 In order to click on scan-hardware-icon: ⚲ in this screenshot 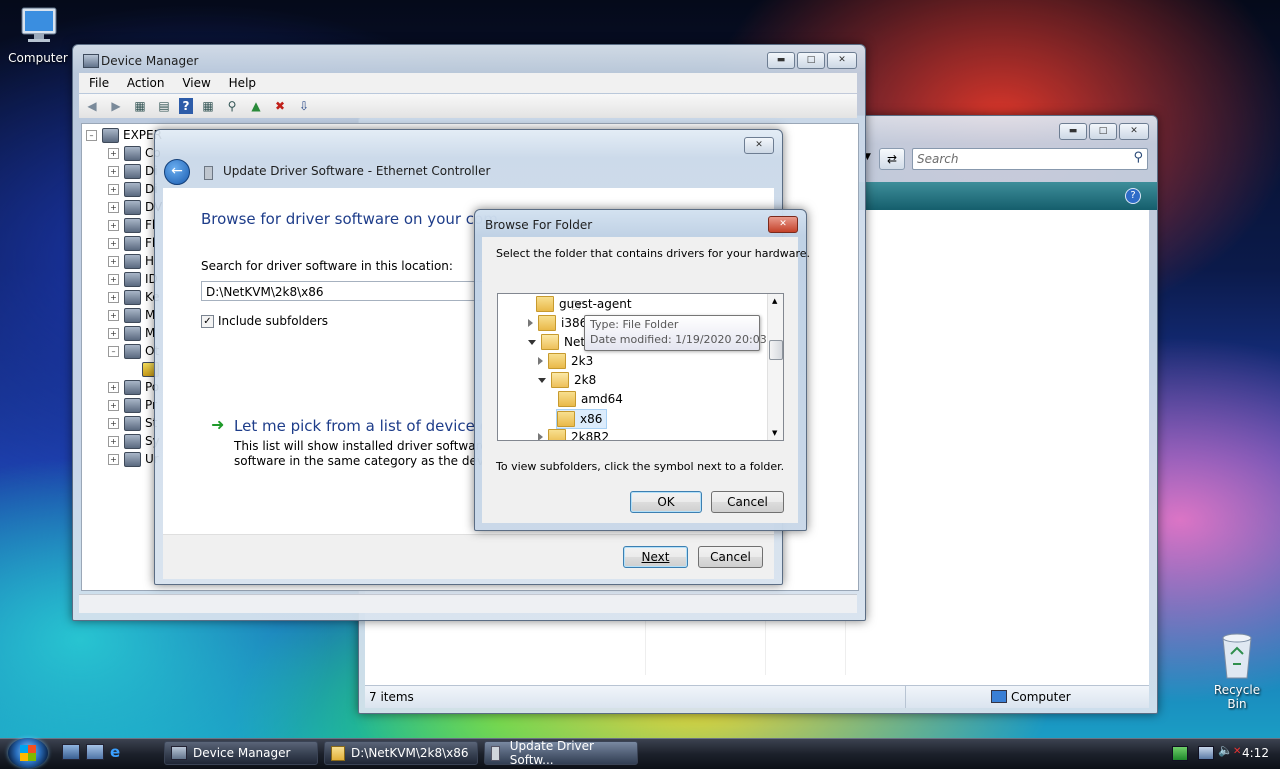, I will do `click(232, 106)`.